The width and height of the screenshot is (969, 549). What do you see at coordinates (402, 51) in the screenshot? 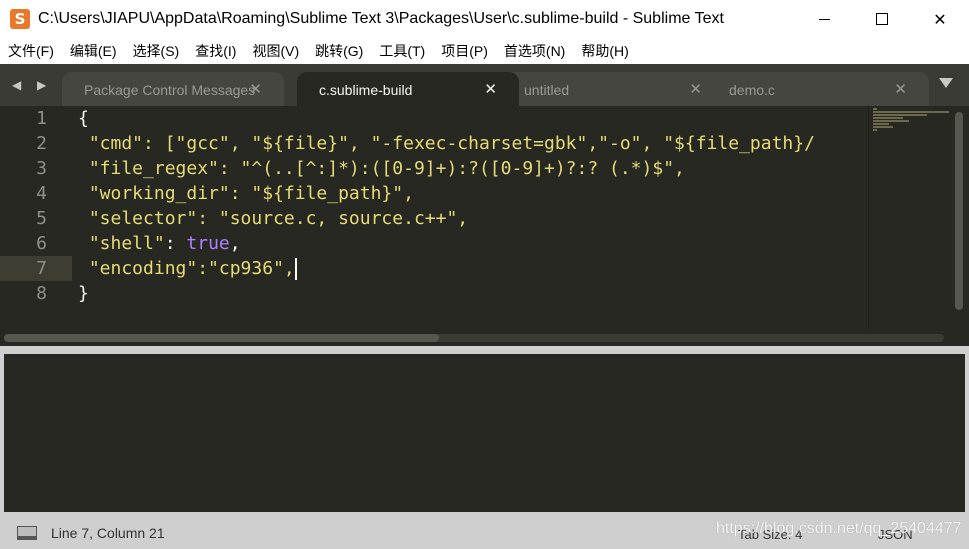
I see `menu-tools: 工具(T)` at bounding box center [402, 51].